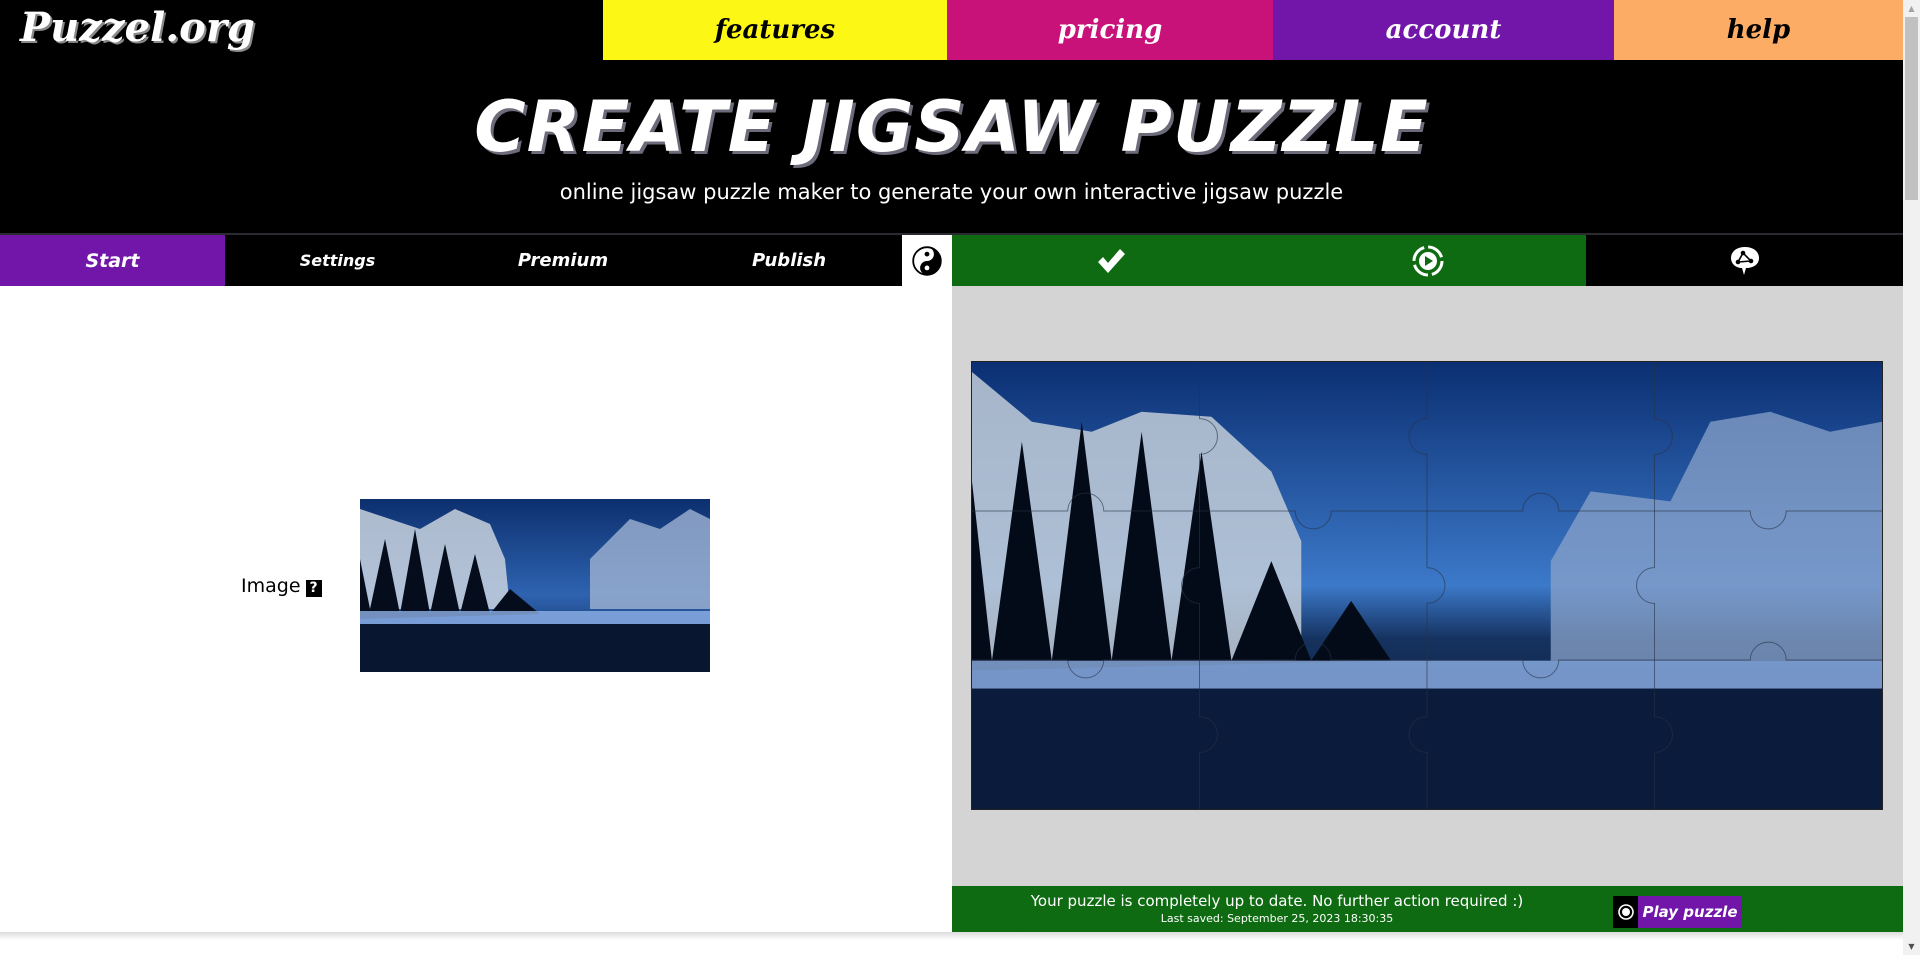 The height and width of the screenshot is (955, 1920). I want to click on theme-toggle-button, so click(927, 260).